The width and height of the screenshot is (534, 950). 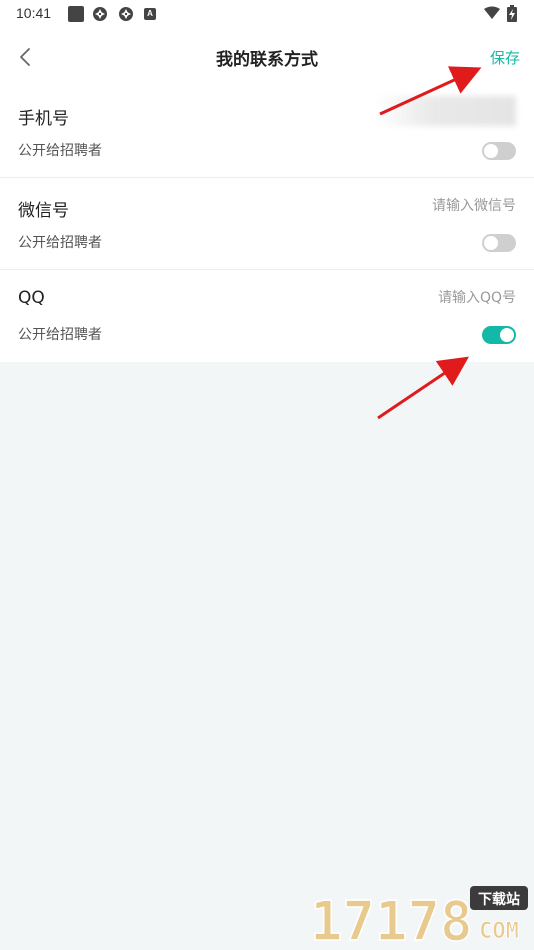 I want to click on arrow-to-save-button, so click(x=430, y=91).